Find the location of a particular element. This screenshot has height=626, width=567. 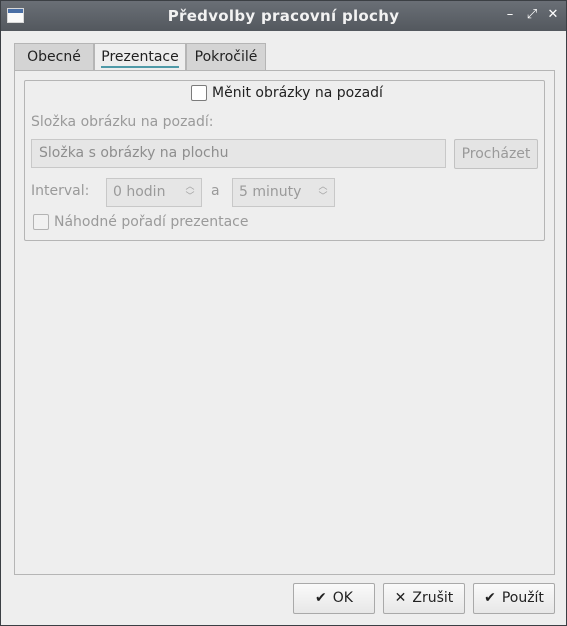

tab-slideshow: Prezentace is located at coordinates (140, 57).